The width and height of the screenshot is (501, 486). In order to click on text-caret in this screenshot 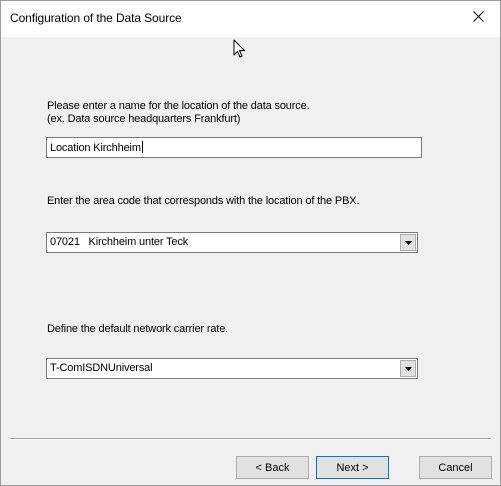, I will do `click(142, 147)`.